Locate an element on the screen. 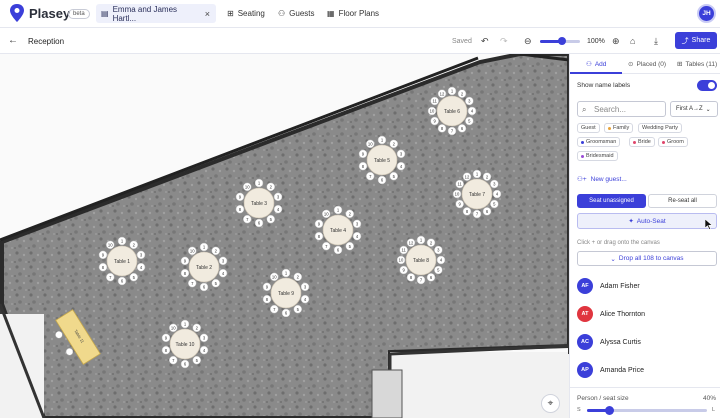 The width and height of the screenshot is (720, 418). tab-add: ⚇ Add is located at coordinates (596, 64).